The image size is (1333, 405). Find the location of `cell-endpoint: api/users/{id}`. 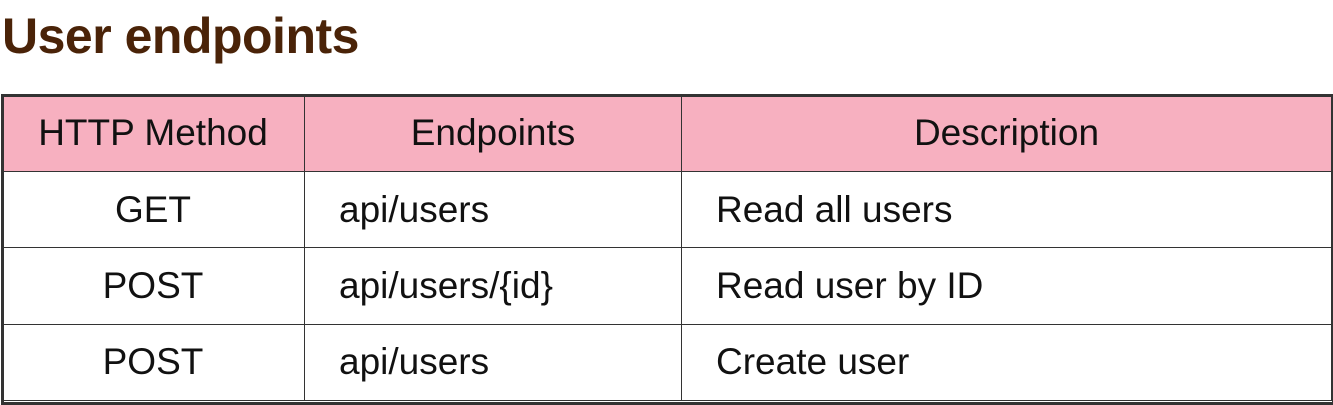

cell-endpoint: api/users/{id} is located at coordinates (493, 286).